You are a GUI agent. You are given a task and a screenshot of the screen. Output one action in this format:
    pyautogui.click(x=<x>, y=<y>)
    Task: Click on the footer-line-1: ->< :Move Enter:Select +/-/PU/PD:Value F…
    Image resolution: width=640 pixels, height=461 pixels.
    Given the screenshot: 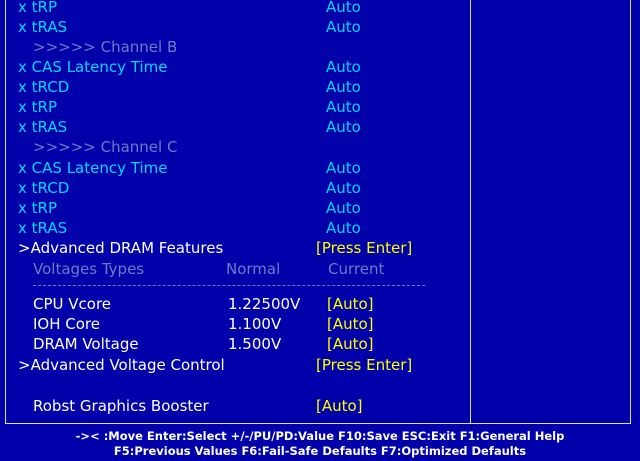 What is the action you would take?
    pyautogui.click(x=320, y=436)
    